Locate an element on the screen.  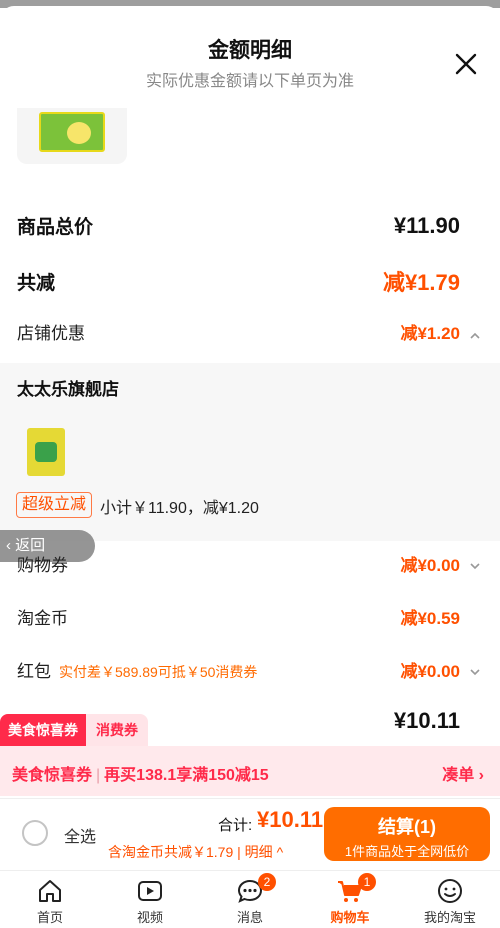
promo-tag-food: 美食惊喜券 is located at coordinates (43, 730).